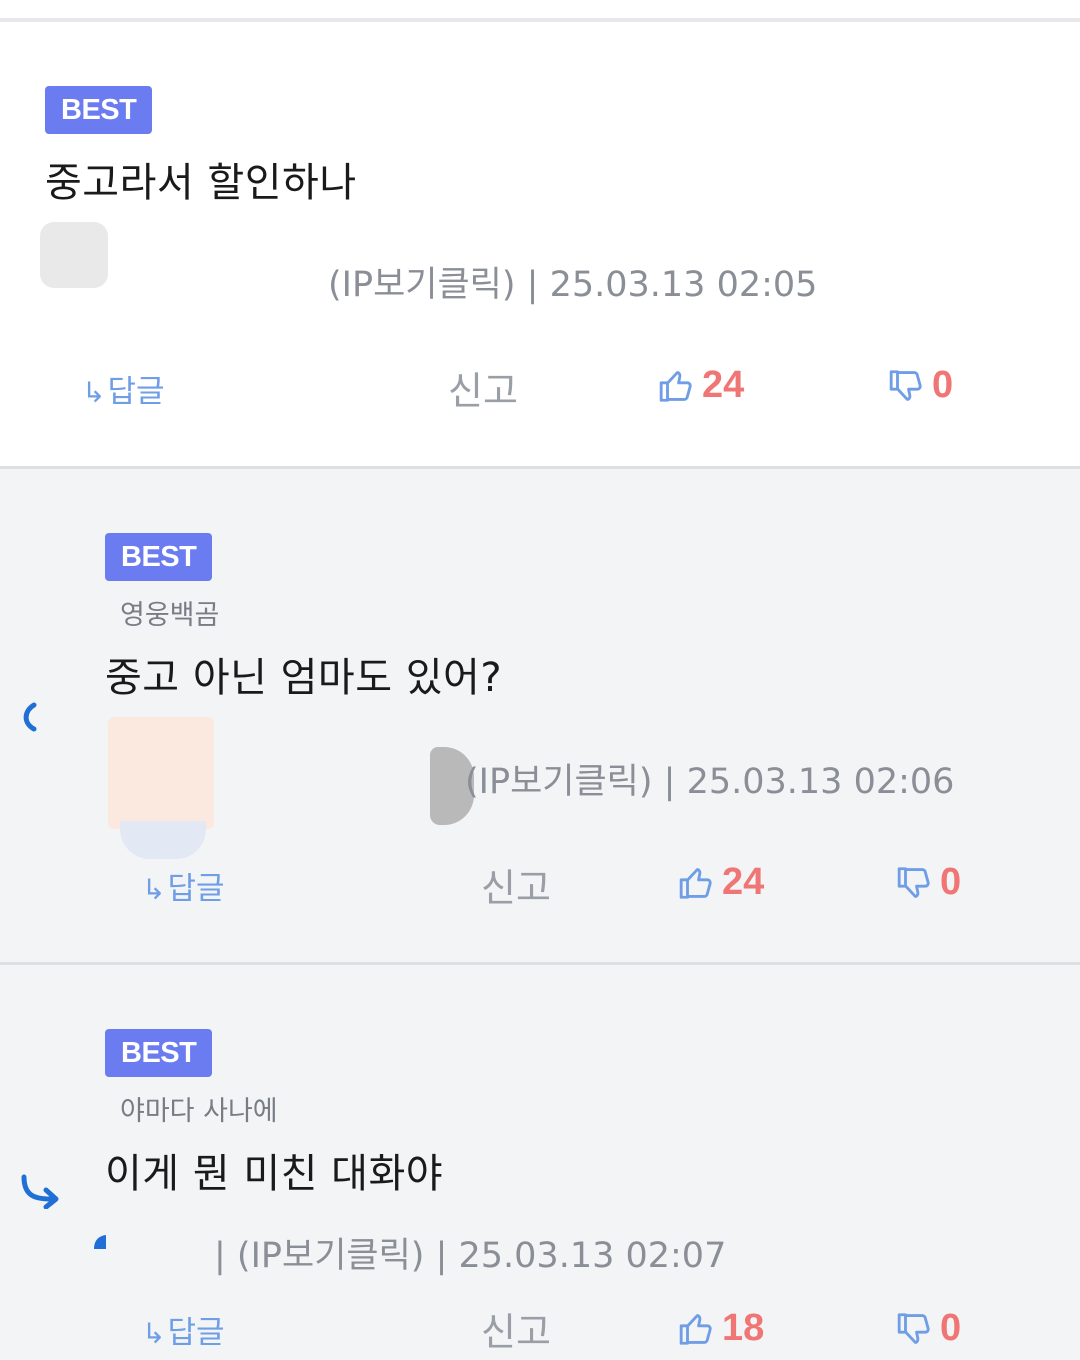 This screenshot has width=1080, height=1360. Describe the element at coordinates (709, 778) in the screenshot. I see `comment-meta: (IP보기클릭) | 25.03.13 02:06` at that location.